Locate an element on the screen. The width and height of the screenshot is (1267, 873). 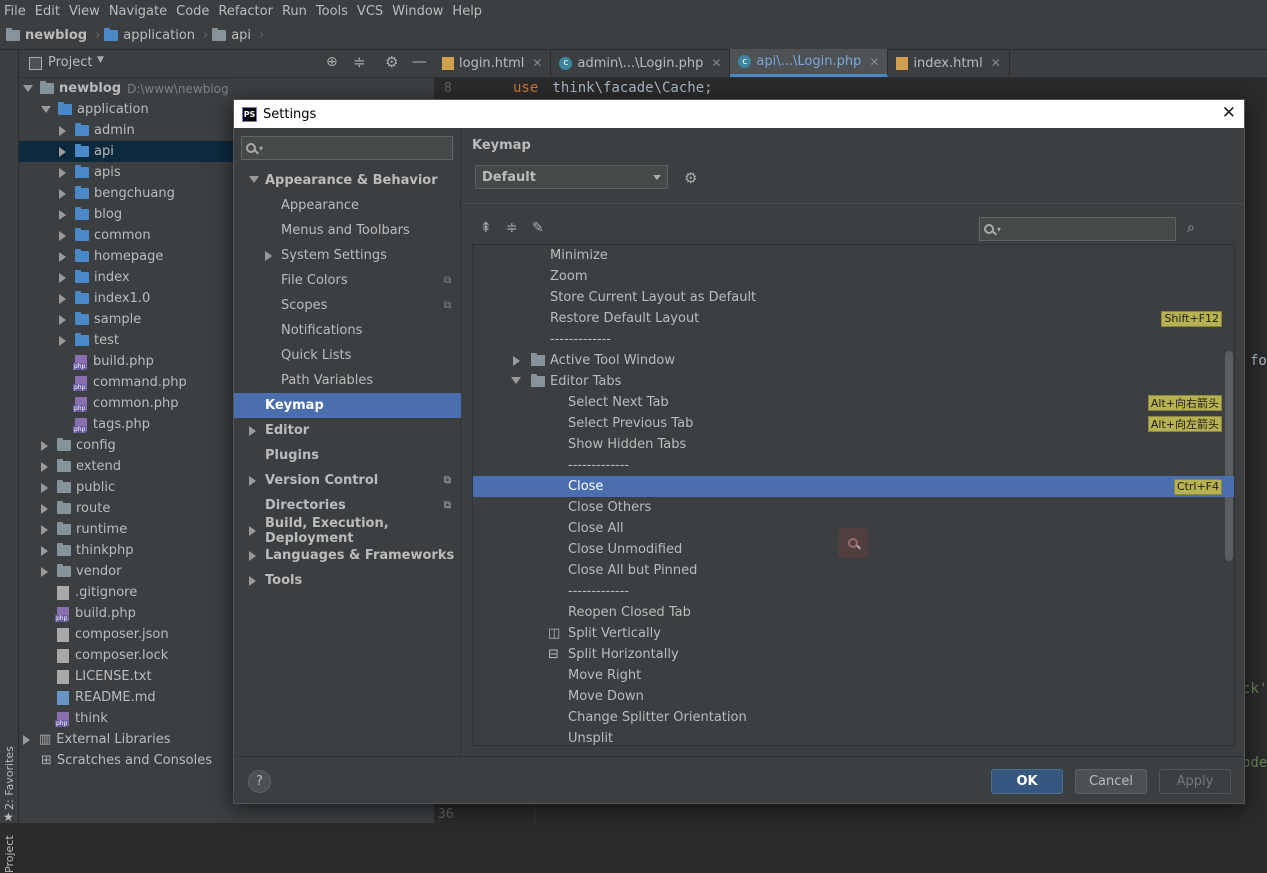
action-search-input: ▾ is located at coordinates (1077, 229).